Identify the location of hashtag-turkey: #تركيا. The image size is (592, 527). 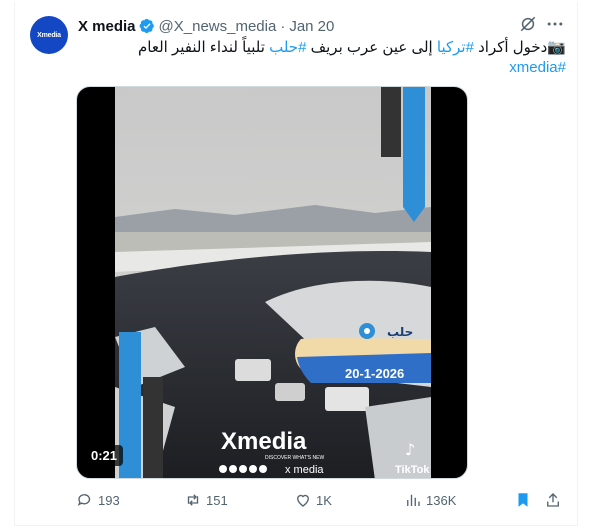
(455, 47).